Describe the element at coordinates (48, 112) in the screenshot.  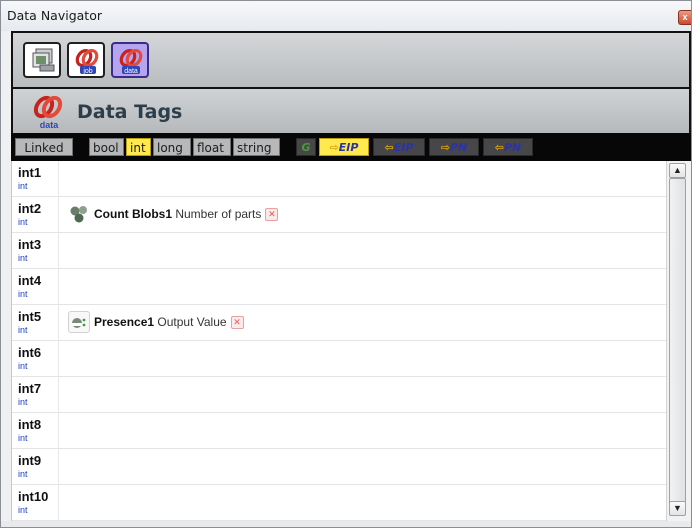
I see `data-tags-logo-icon: data` at that location.